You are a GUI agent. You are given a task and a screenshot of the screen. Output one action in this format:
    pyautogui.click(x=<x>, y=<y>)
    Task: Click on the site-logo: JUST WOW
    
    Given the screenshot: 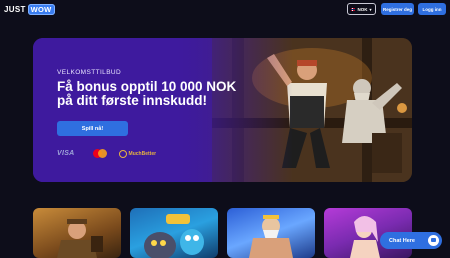 What is the action you would take?
    pyautogui.click(x=29, y=9)
    